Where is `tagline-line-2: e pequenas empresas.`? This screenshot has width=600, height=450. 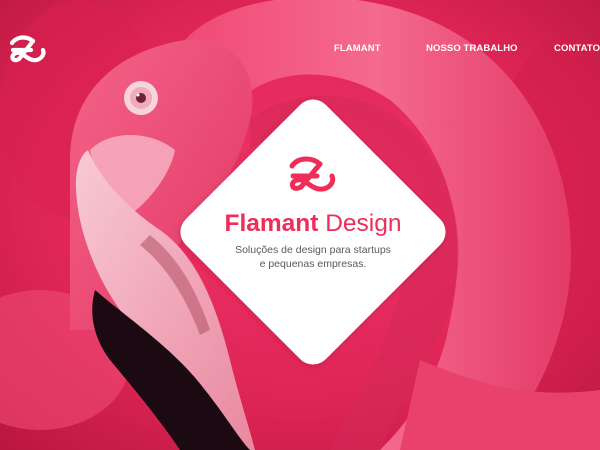
tagline-line-2: e pequenas empresas. is located at coordinates (313, 264).